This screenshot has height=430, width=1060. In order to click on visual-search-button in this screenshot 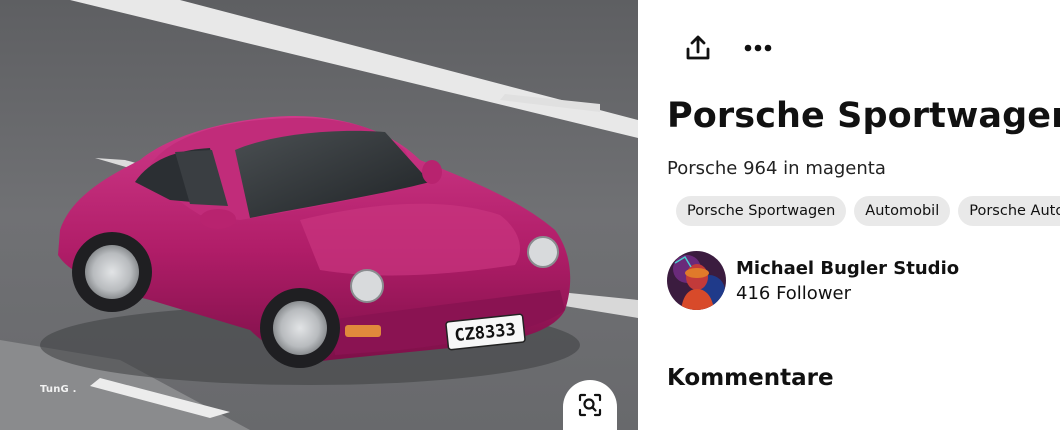, I will do `click(590, 405)`.